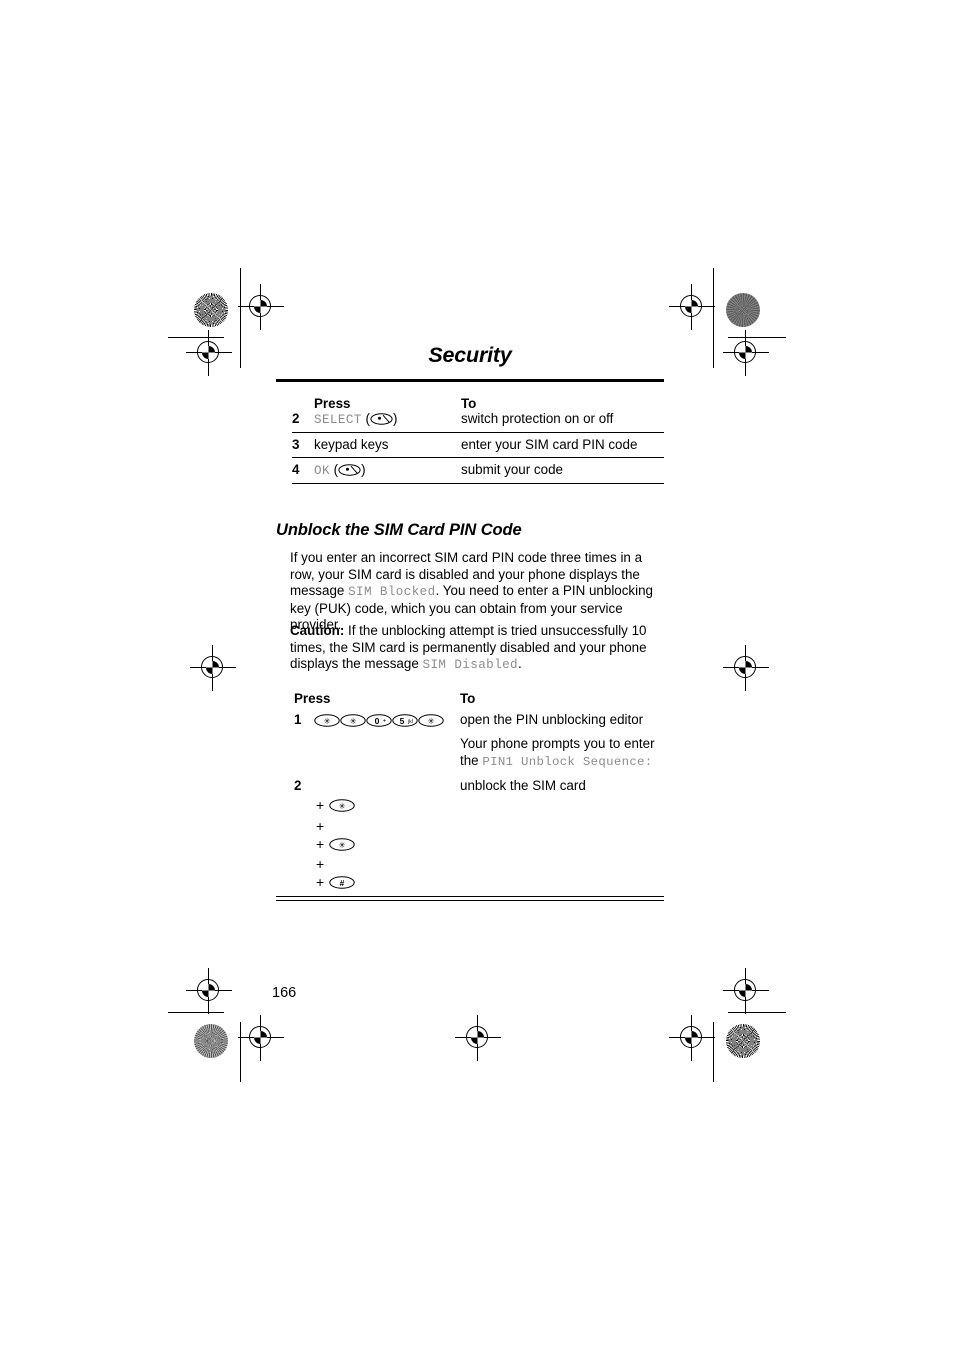 The width and height of the screenshot is (954, 1351). What do you see at coordinates (312, 698) in the screenshot?
I see `table-two-header-press: Press` at bounding box center [312, 698].